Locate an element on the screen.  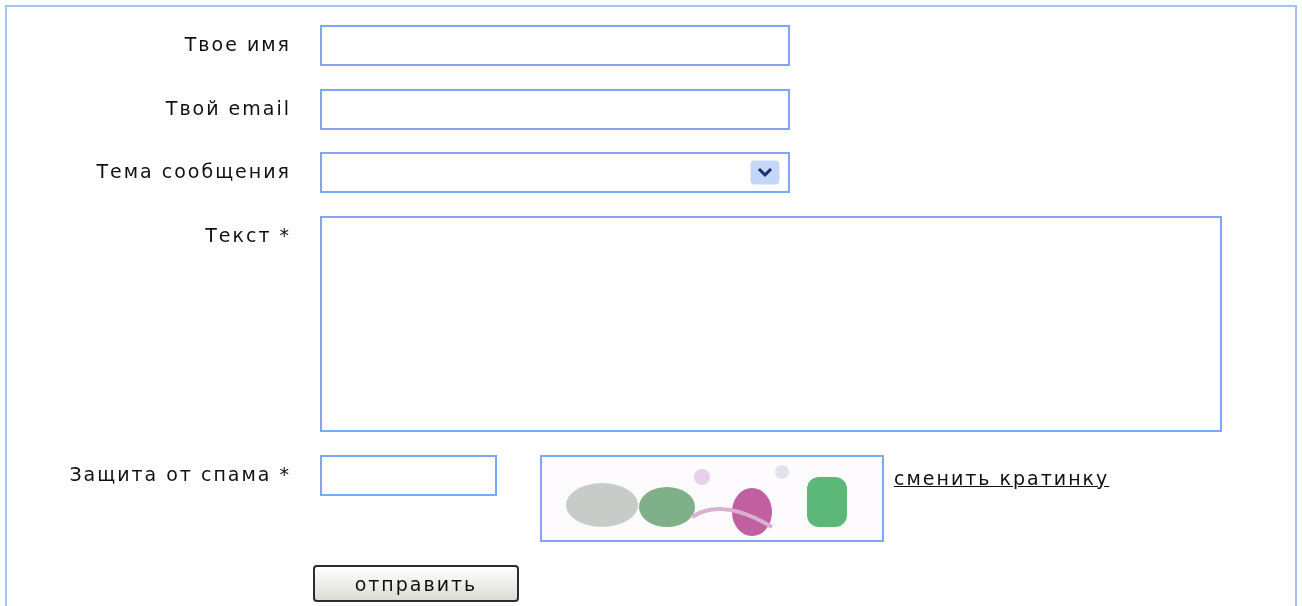
field-label: Защита от спама * is located at coordinates (180, 473).